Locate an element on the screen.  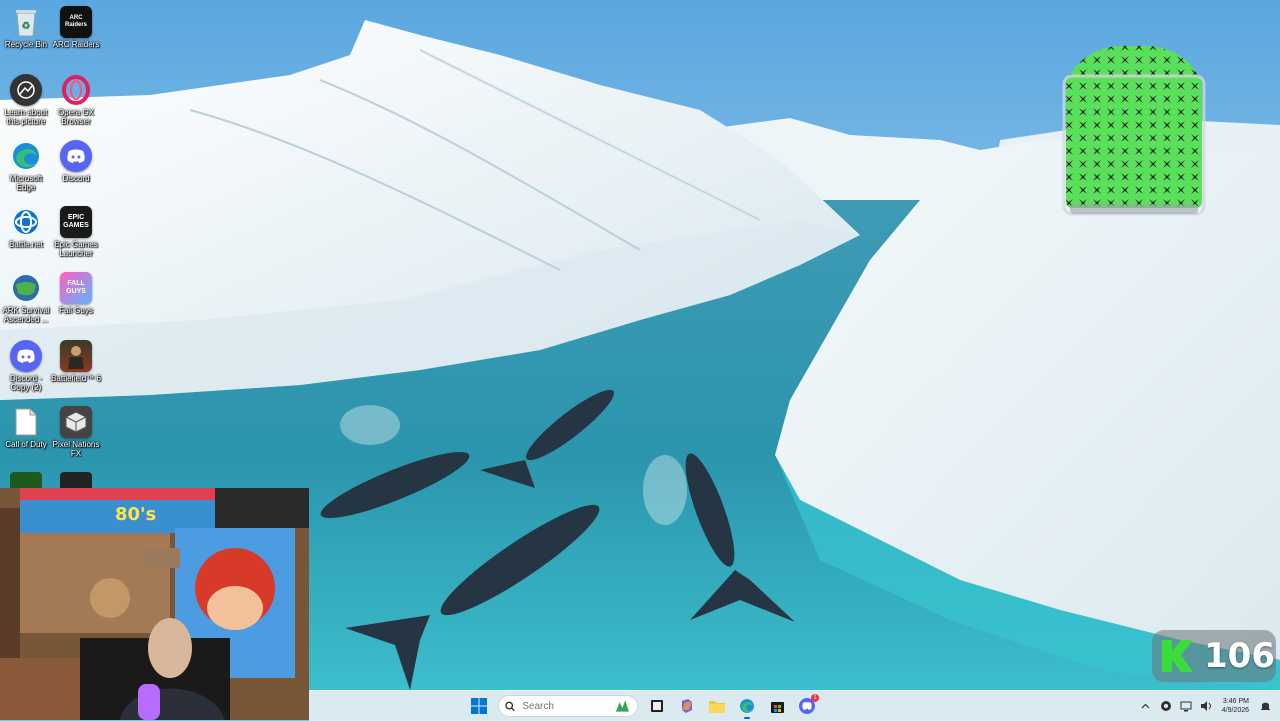
counter-widget: 106 is located at coordinates (1214, 656).